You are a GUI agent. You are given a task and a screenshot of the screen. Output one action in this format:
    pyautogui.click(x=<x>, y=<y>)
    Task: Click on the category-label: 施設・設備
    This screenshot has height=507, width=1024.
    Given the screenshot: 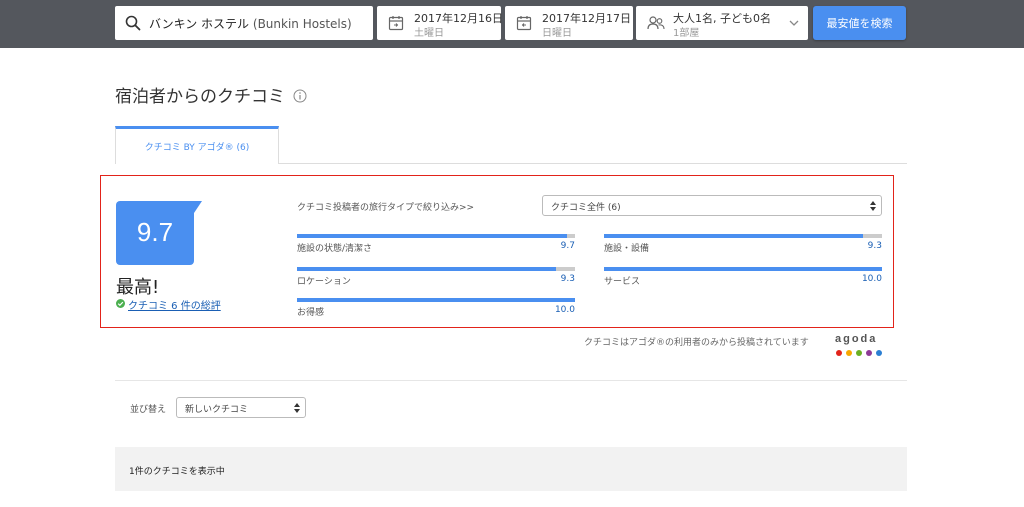 What is the action you would take?
    pyautogui.click(x=627, y=249)
    